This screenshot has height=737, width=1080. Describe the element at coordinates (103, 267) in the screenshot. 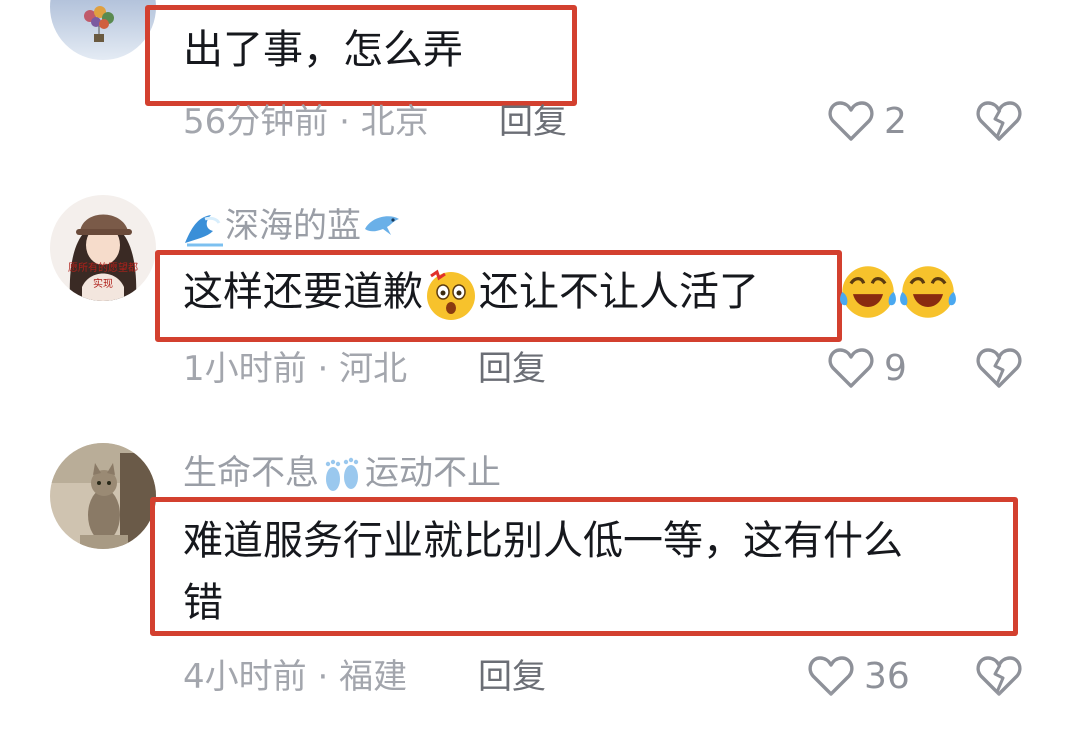

I see `avatar-caption-1: 愿所有的愿望都` at that location.